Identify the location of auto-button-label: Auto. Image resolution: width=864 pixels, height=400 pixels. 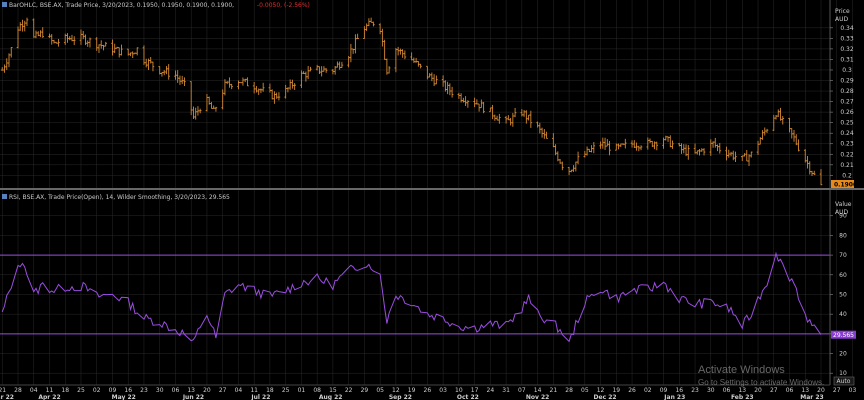
(844, 381).